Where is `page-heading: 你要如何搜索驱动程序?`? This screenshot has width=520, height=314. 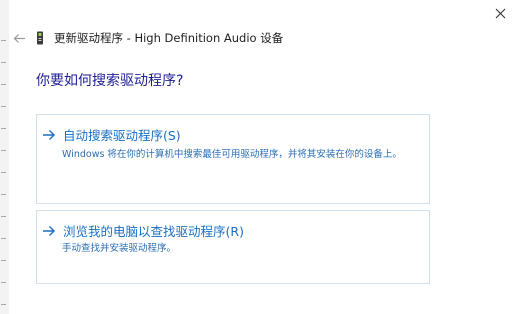 page-heading: 你要如何搜索驱动程序? is located at coordinates (110, 81).